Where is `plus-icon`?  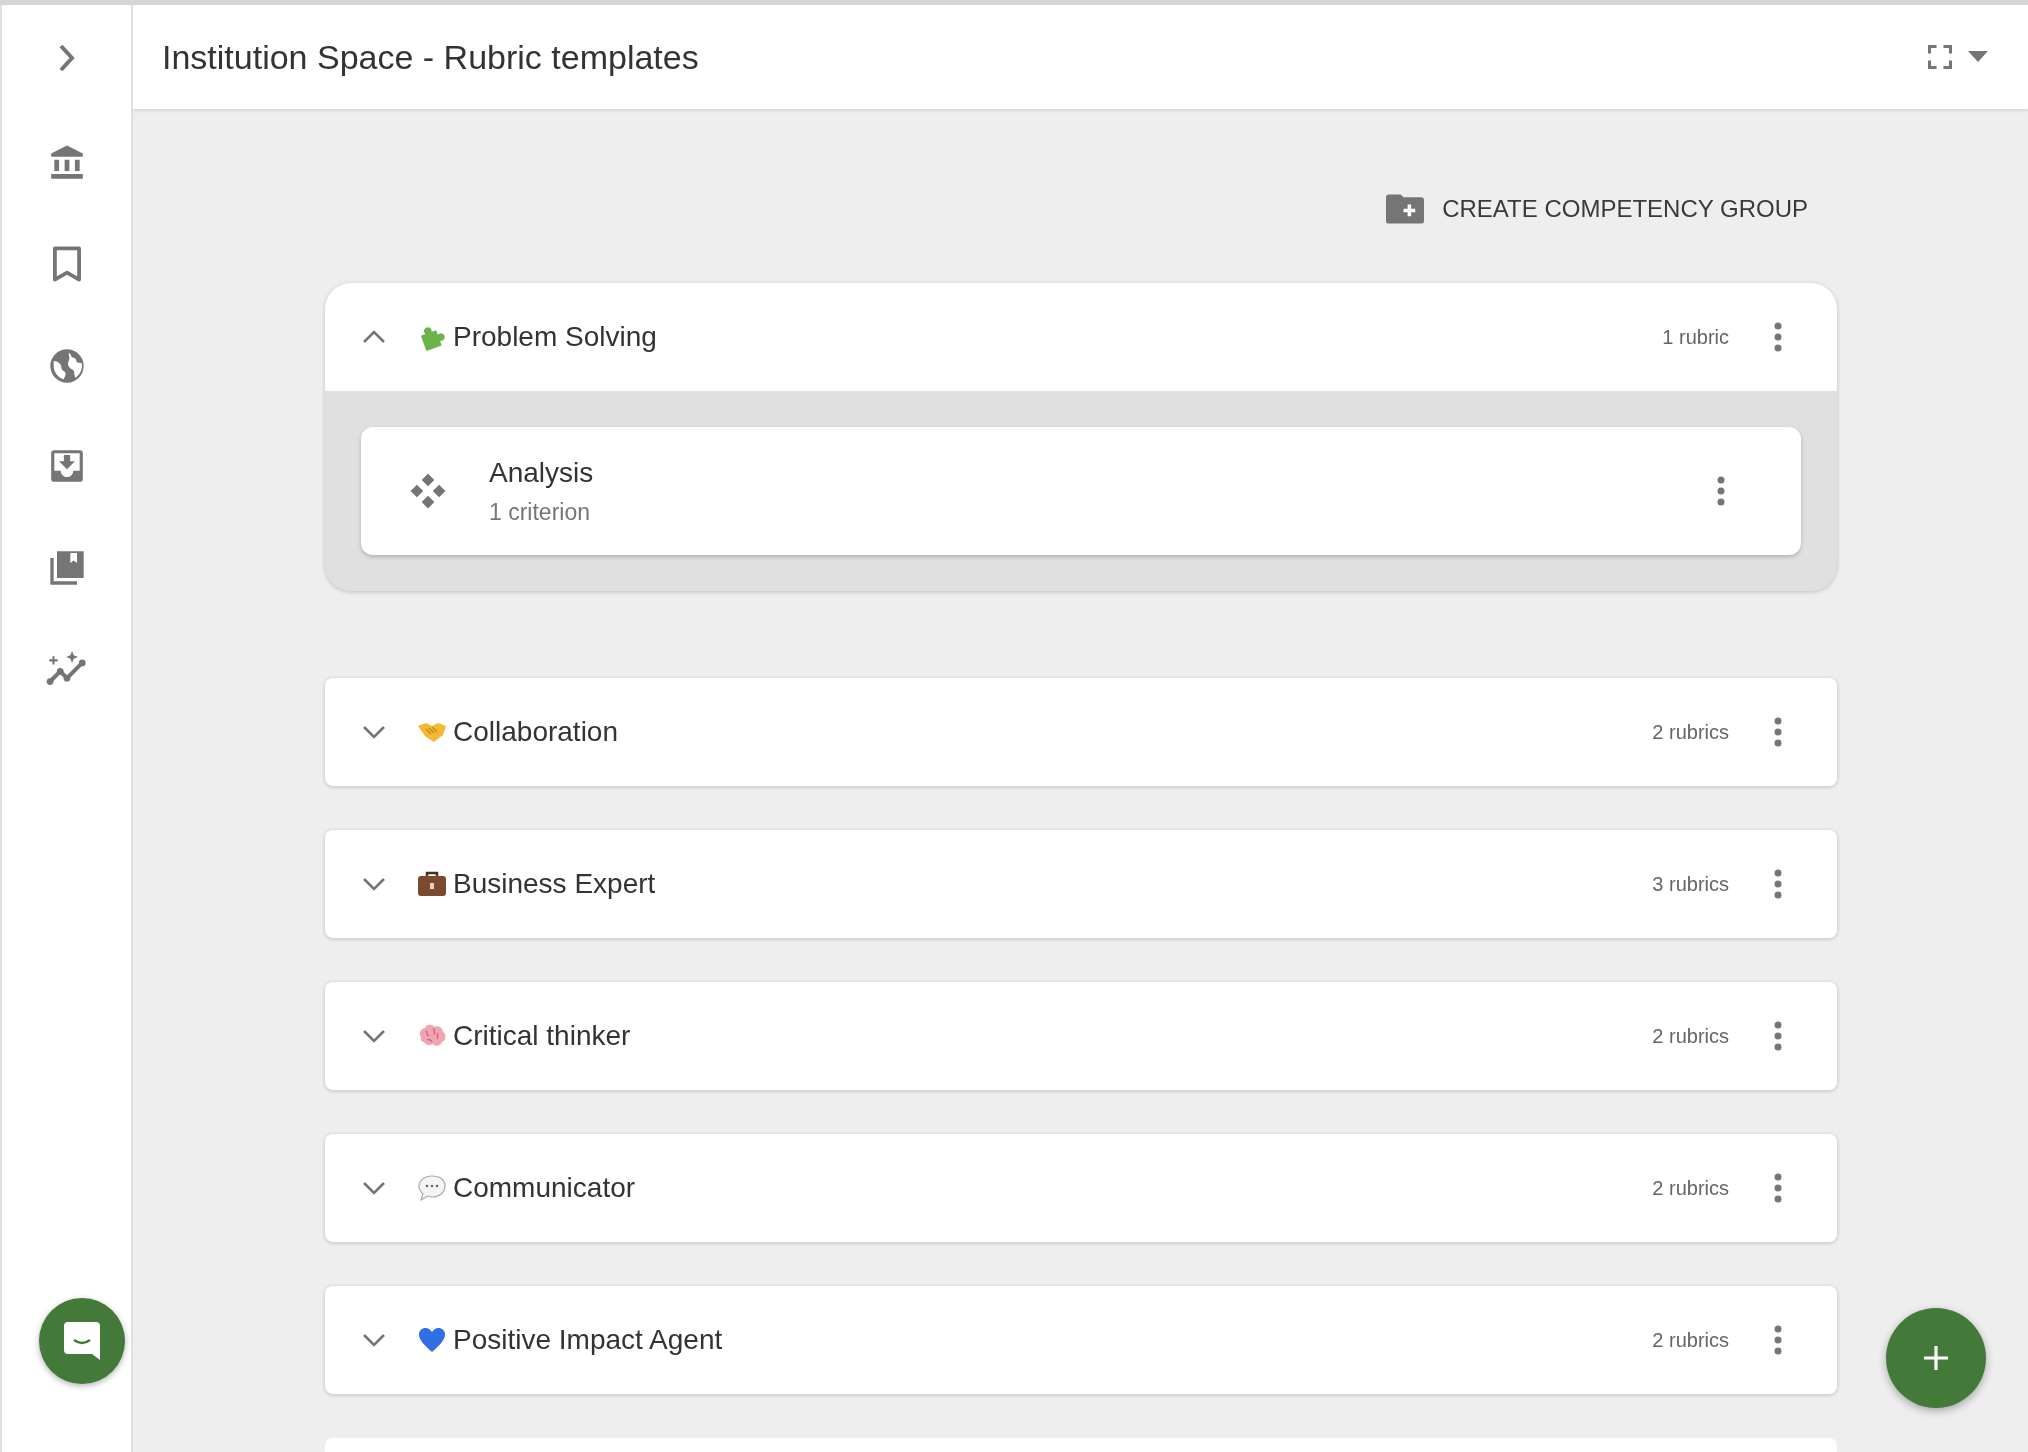 plus-icon is located at coordinates (1936, 1358).